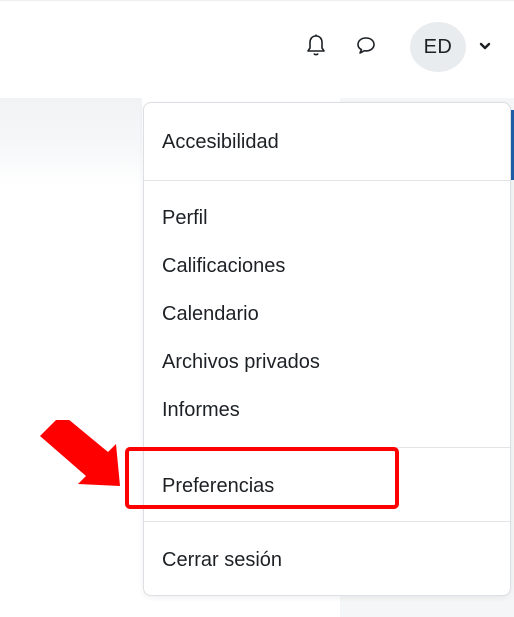  I want to click on user-avatar: ED, so click(438, 47).